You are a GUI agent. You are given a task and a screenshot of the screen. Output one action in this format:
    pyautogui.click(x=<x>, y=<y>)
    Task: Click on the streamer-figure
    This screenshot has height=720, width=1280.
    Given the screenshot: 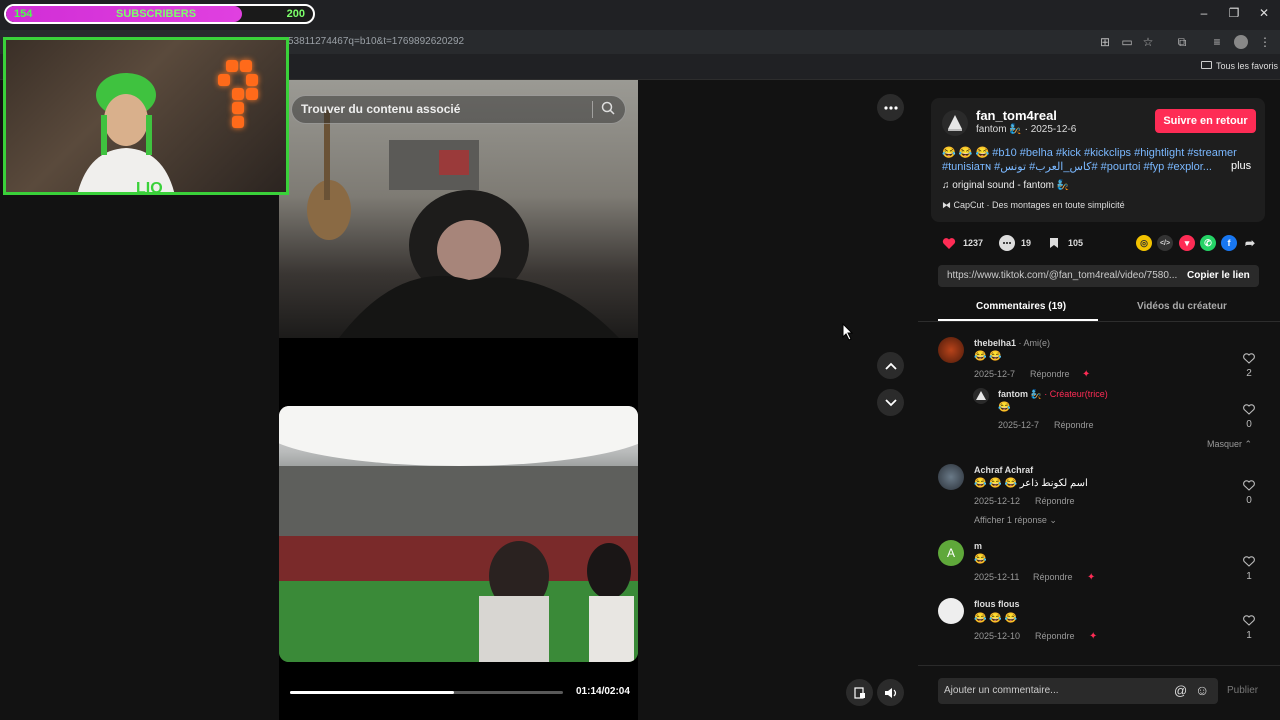 What is the action you would take?
    pyautogui.click(x=126, y=132)
    